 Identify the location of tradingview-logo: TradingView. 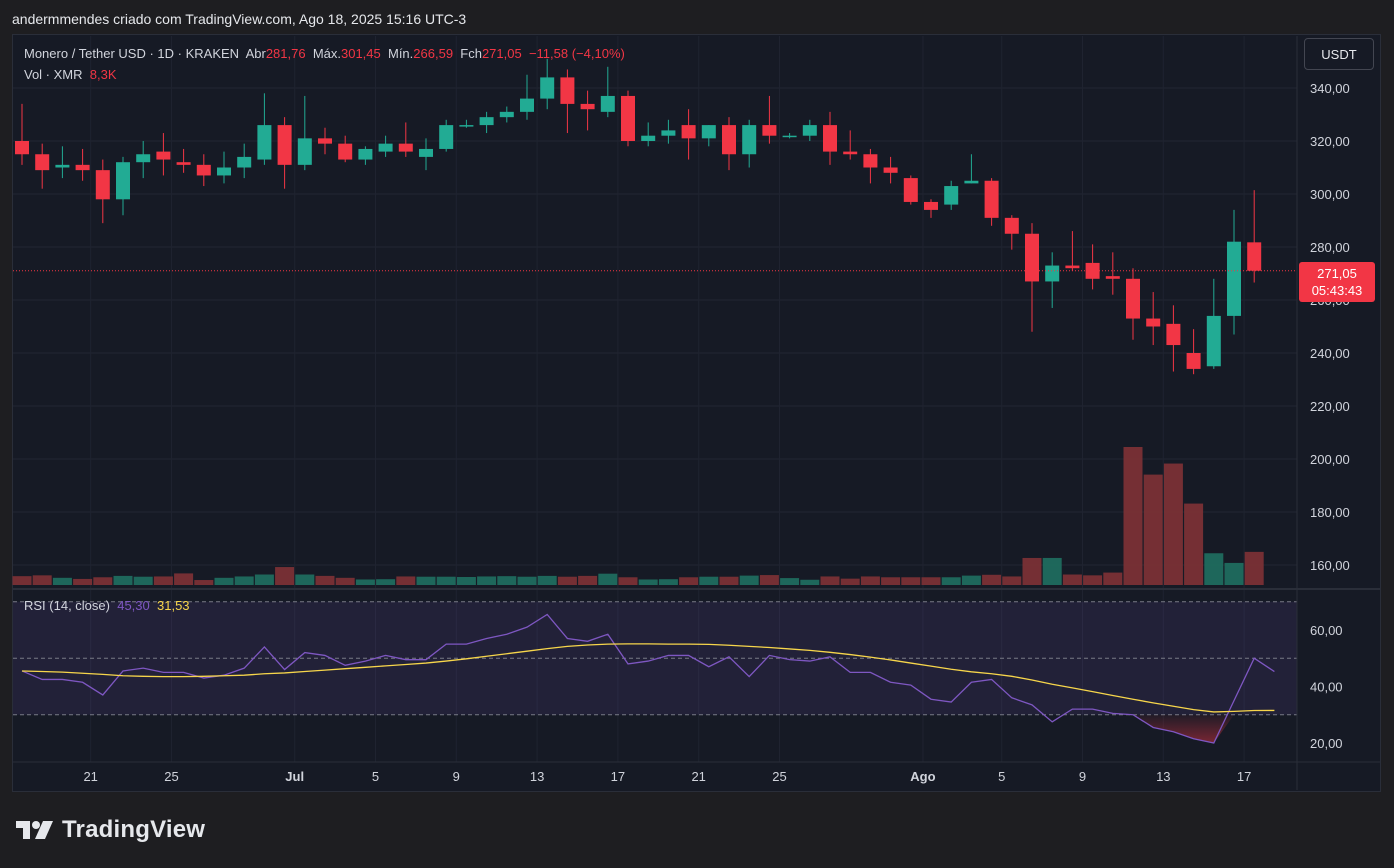
(110, 830).